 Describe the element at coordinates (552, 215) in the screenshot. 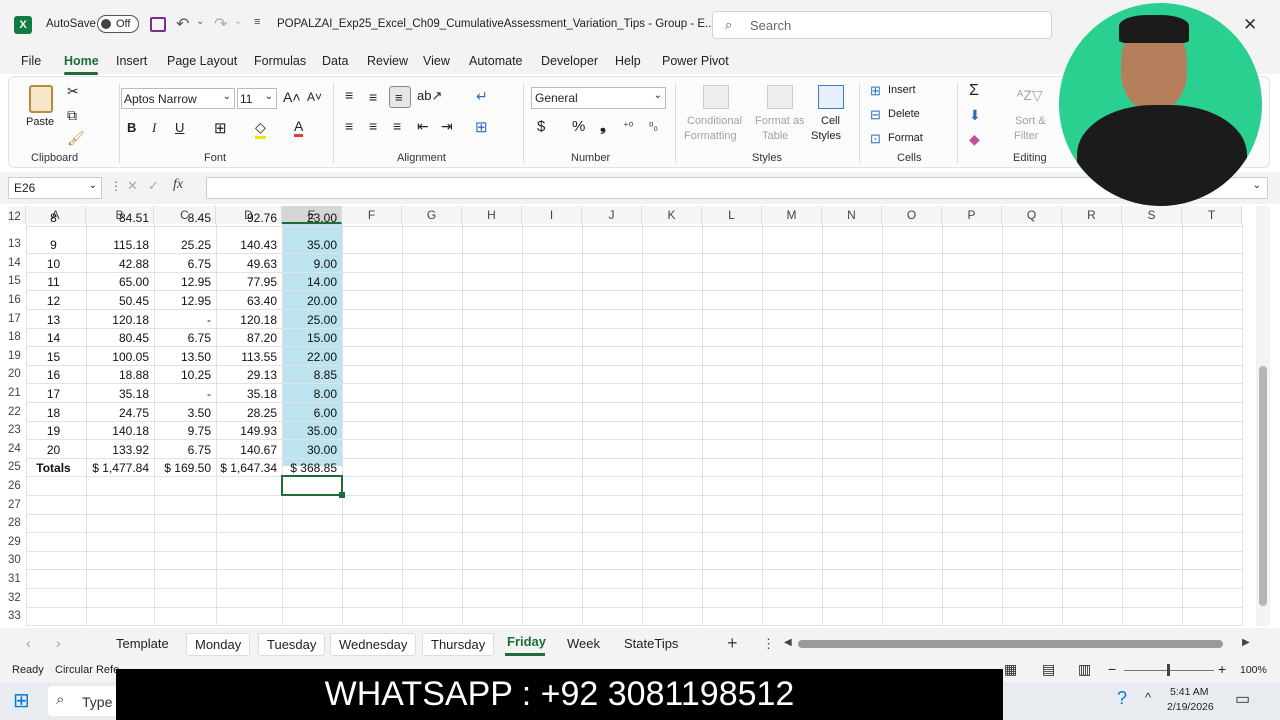

I see `column-header-i: I` at that location.